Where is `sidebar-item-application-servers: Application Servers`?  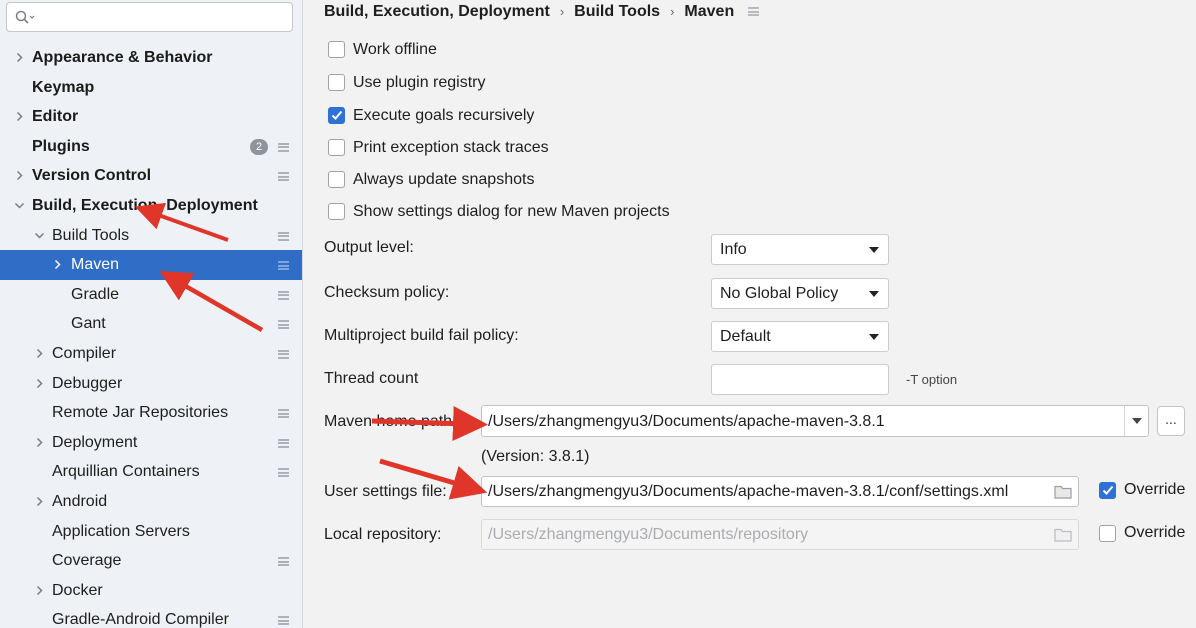
sidebar-item-application-servers: Application Servers is located at coordinates (151, 532).